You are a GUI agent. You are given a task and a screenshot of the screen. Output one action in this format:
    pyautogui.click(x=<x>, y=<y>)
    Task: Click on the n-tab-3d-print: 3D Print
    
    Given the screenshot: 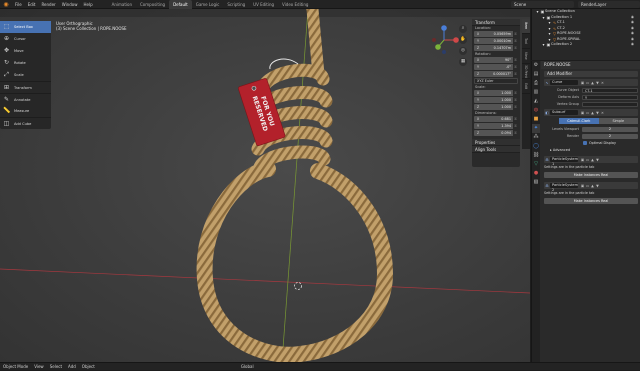 What is the action you would take?
    pyautogui.click(x=526, y=71)
    